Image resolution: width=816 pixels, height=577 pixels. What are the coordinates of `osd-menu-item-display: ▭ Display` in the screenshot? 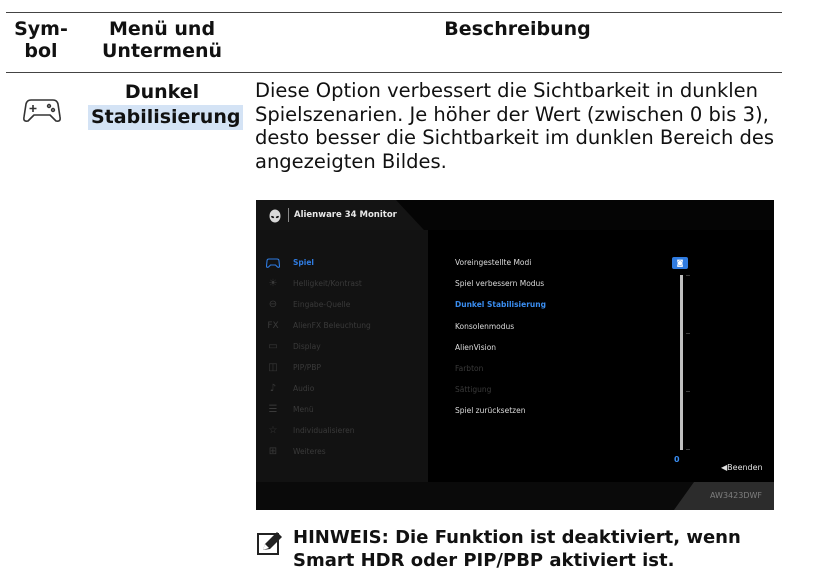 It's located at (346, 347).